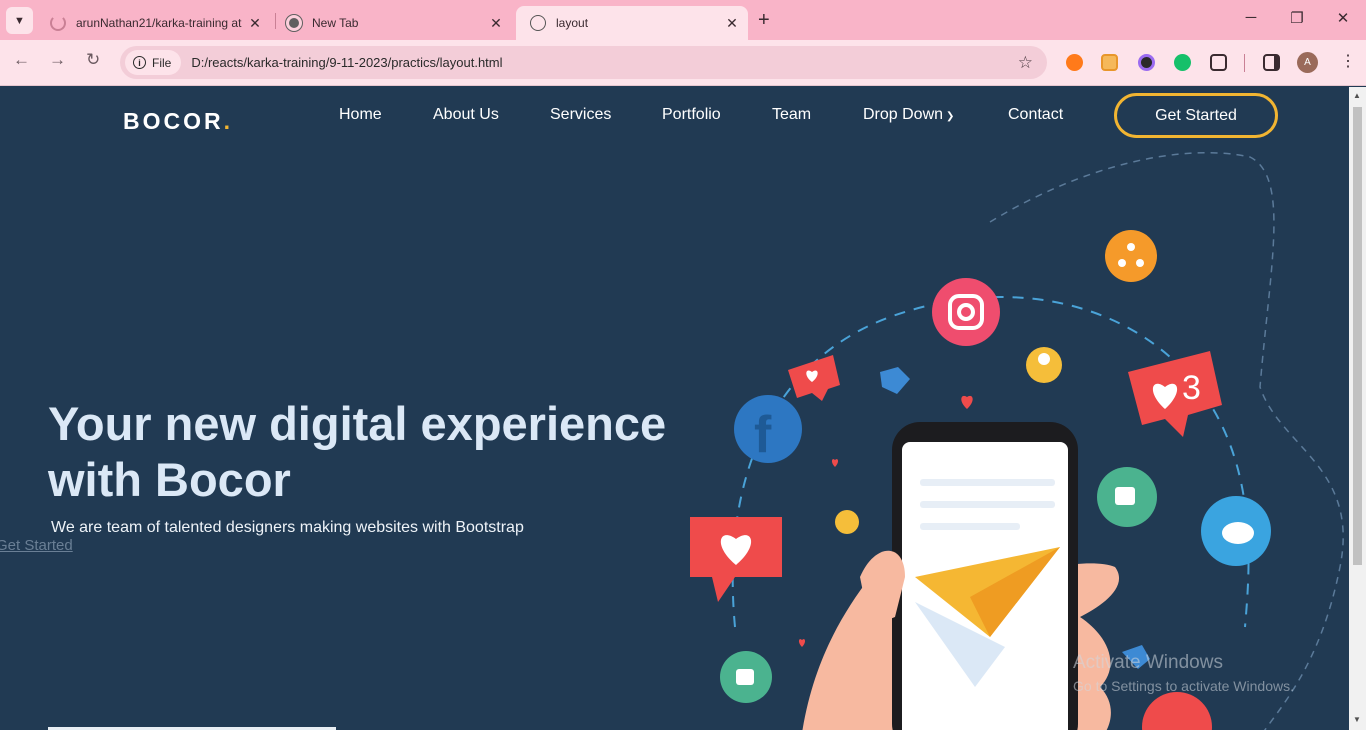 This screenshot has height=730, width=1366. I want to click on tab-title: arunNathan21/karka-training at, so click(159, 23).